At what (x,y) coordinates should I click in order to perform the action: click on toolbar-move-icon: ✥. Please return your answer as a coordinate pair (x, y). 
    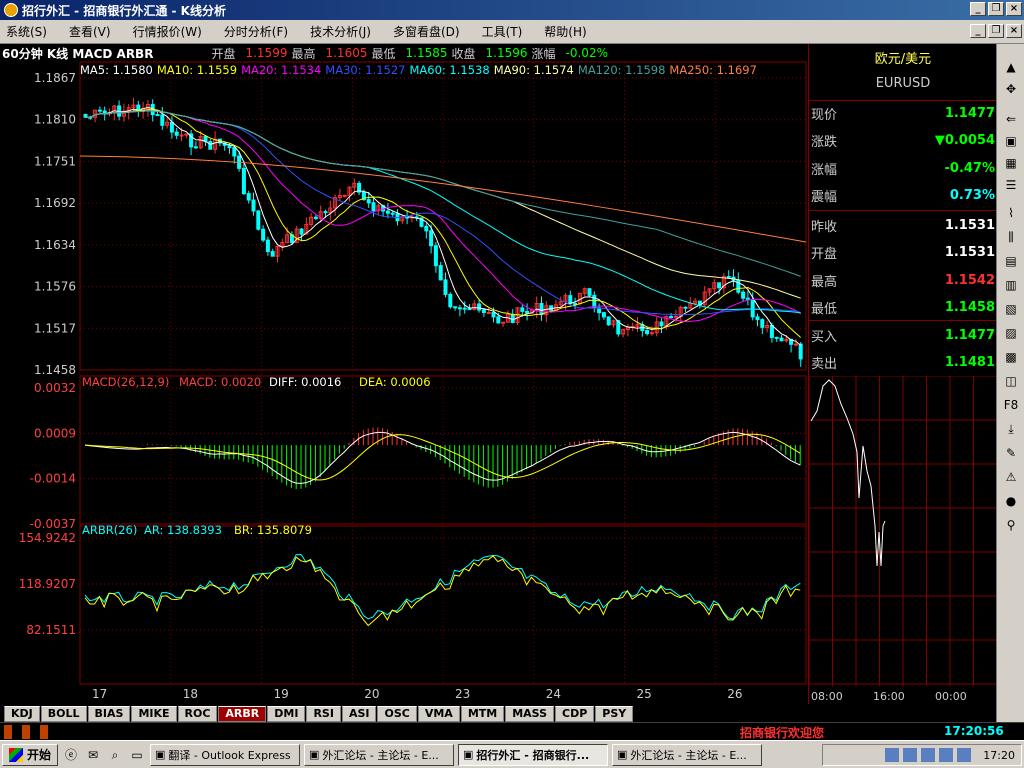
    Looking at the image, I should click on (1011, 89).